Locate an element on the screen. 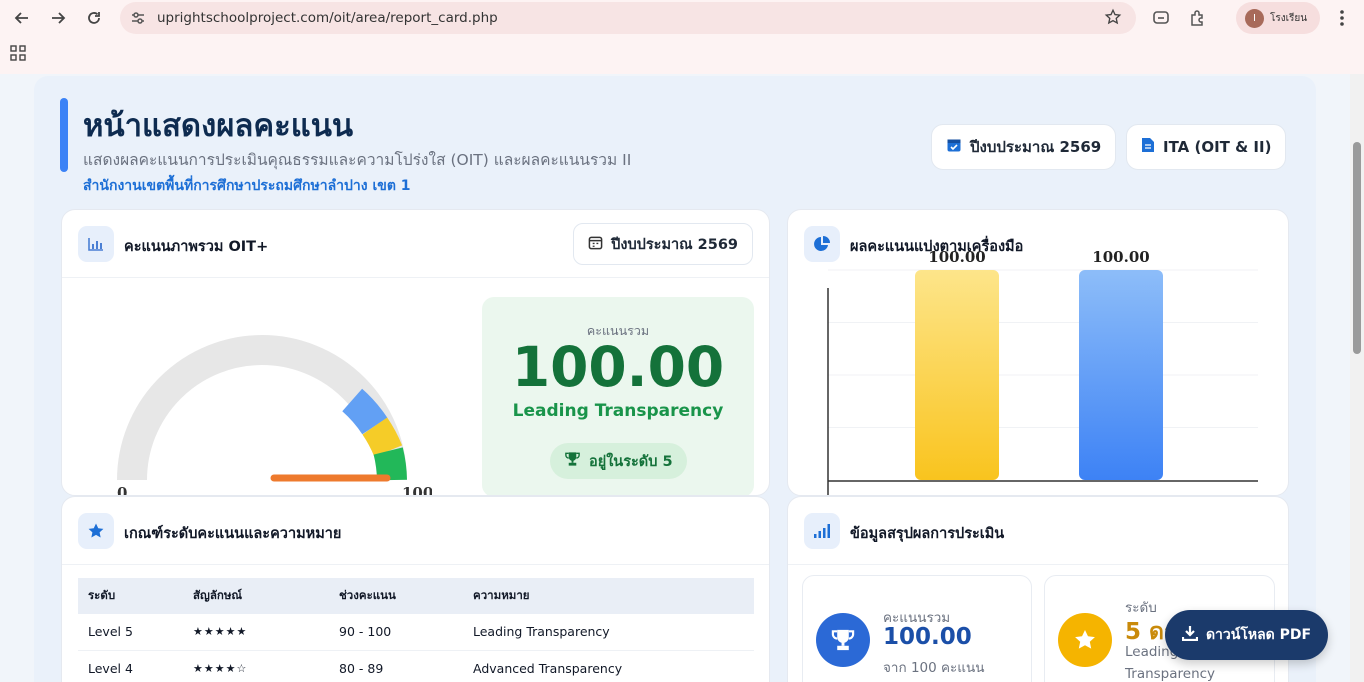 The height and width of the screenshot is (682, 1364). overview-title: คะแนนภาพรวม OIT+ is located at coordinates (196, 247).